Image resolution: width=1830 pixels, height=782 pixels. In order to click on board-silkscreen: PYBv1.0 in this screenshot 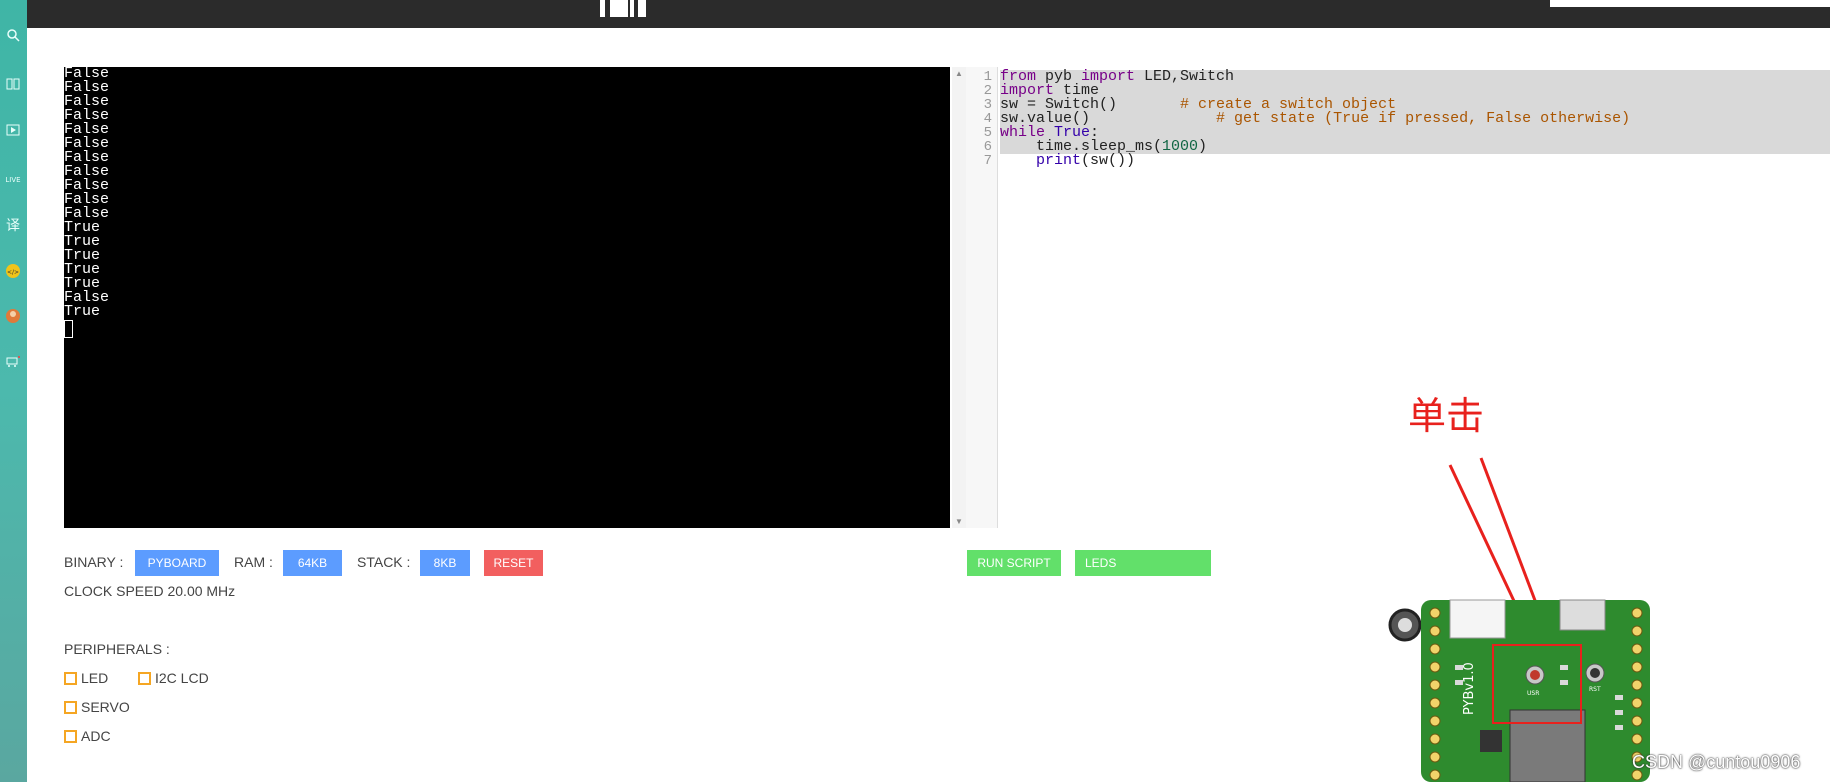, I will do `click(1469, 688)`.